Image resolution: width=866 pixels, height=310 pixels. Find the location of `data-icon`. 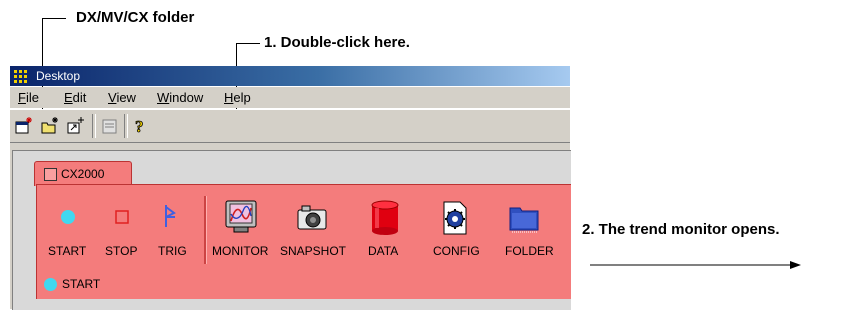

data-icon is located at coordinates (385, 220).